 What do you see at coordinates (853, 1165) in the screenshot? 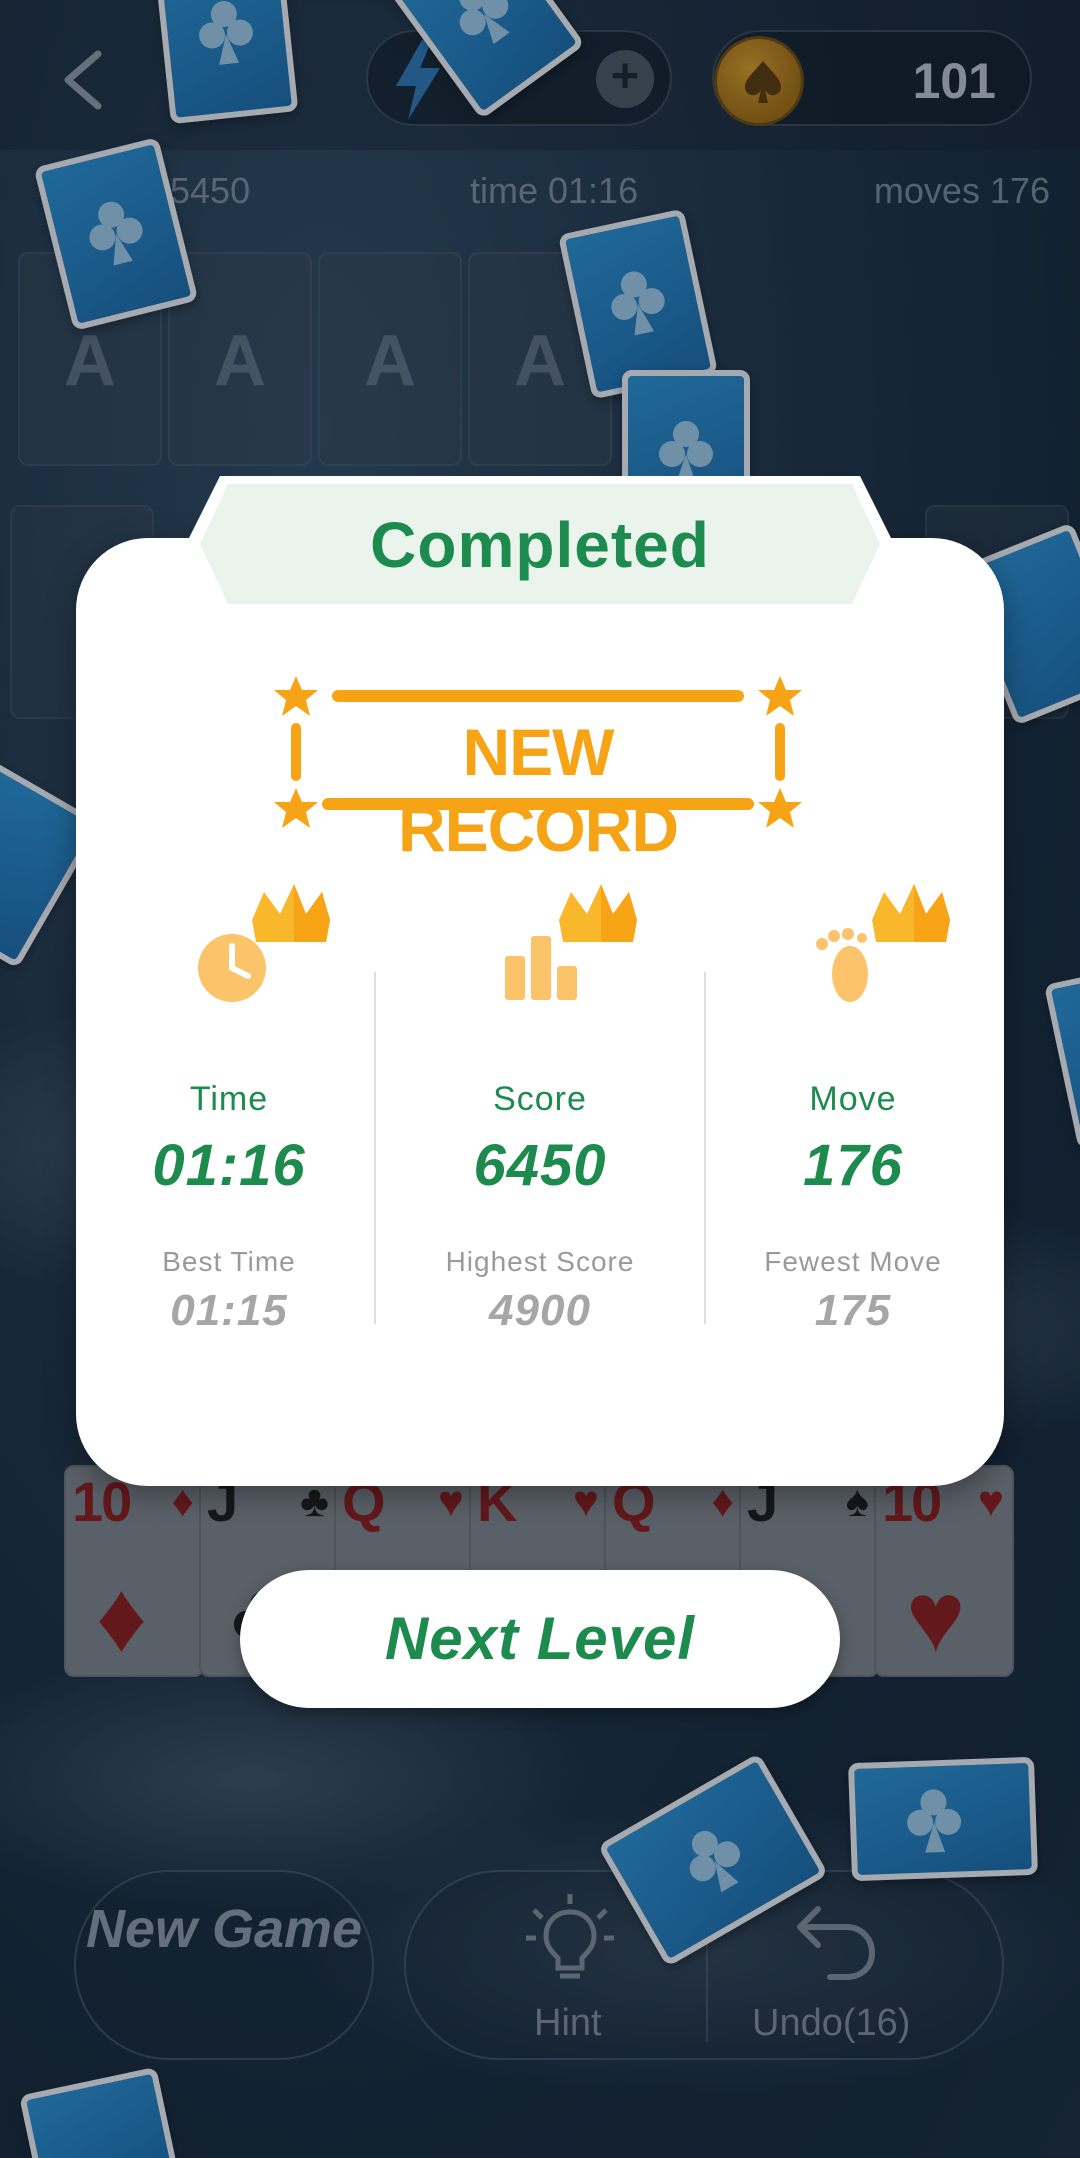
I see `move-value: 176` at bounding box center [853, 1165].